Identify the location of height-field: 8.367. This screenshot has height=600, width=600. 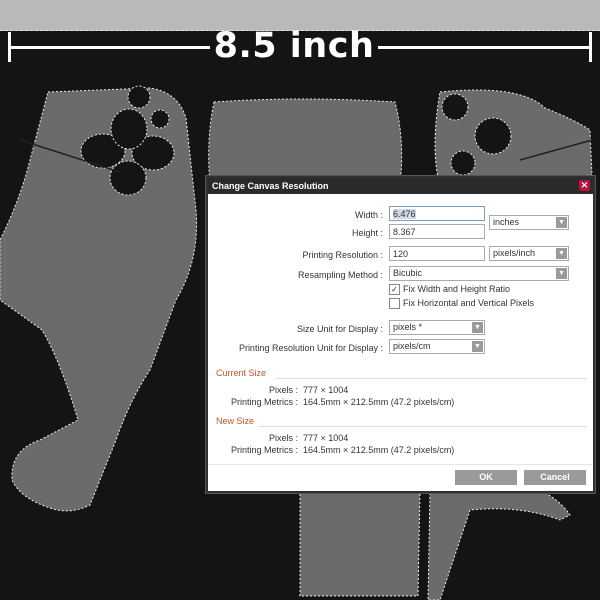
(437, 231).